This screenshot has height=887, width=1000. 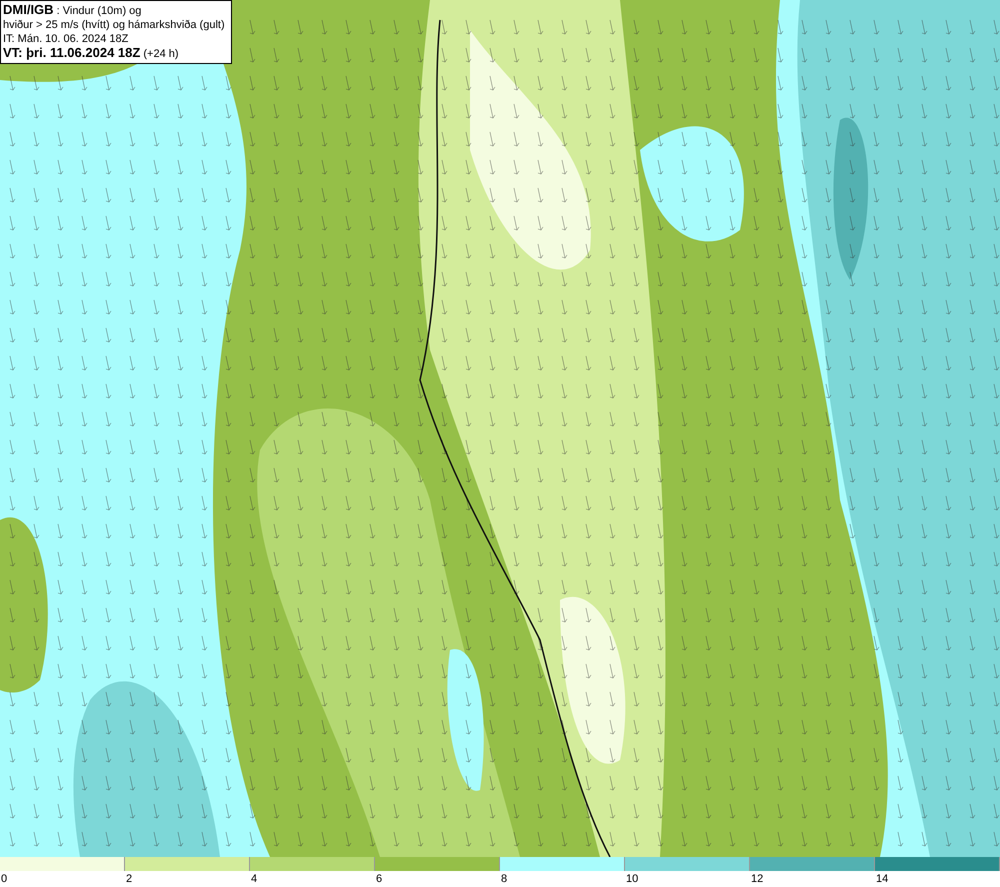 I want to click on title-line: DMI/IGB : Vindur (10m) og, so click(x=72, y=10).